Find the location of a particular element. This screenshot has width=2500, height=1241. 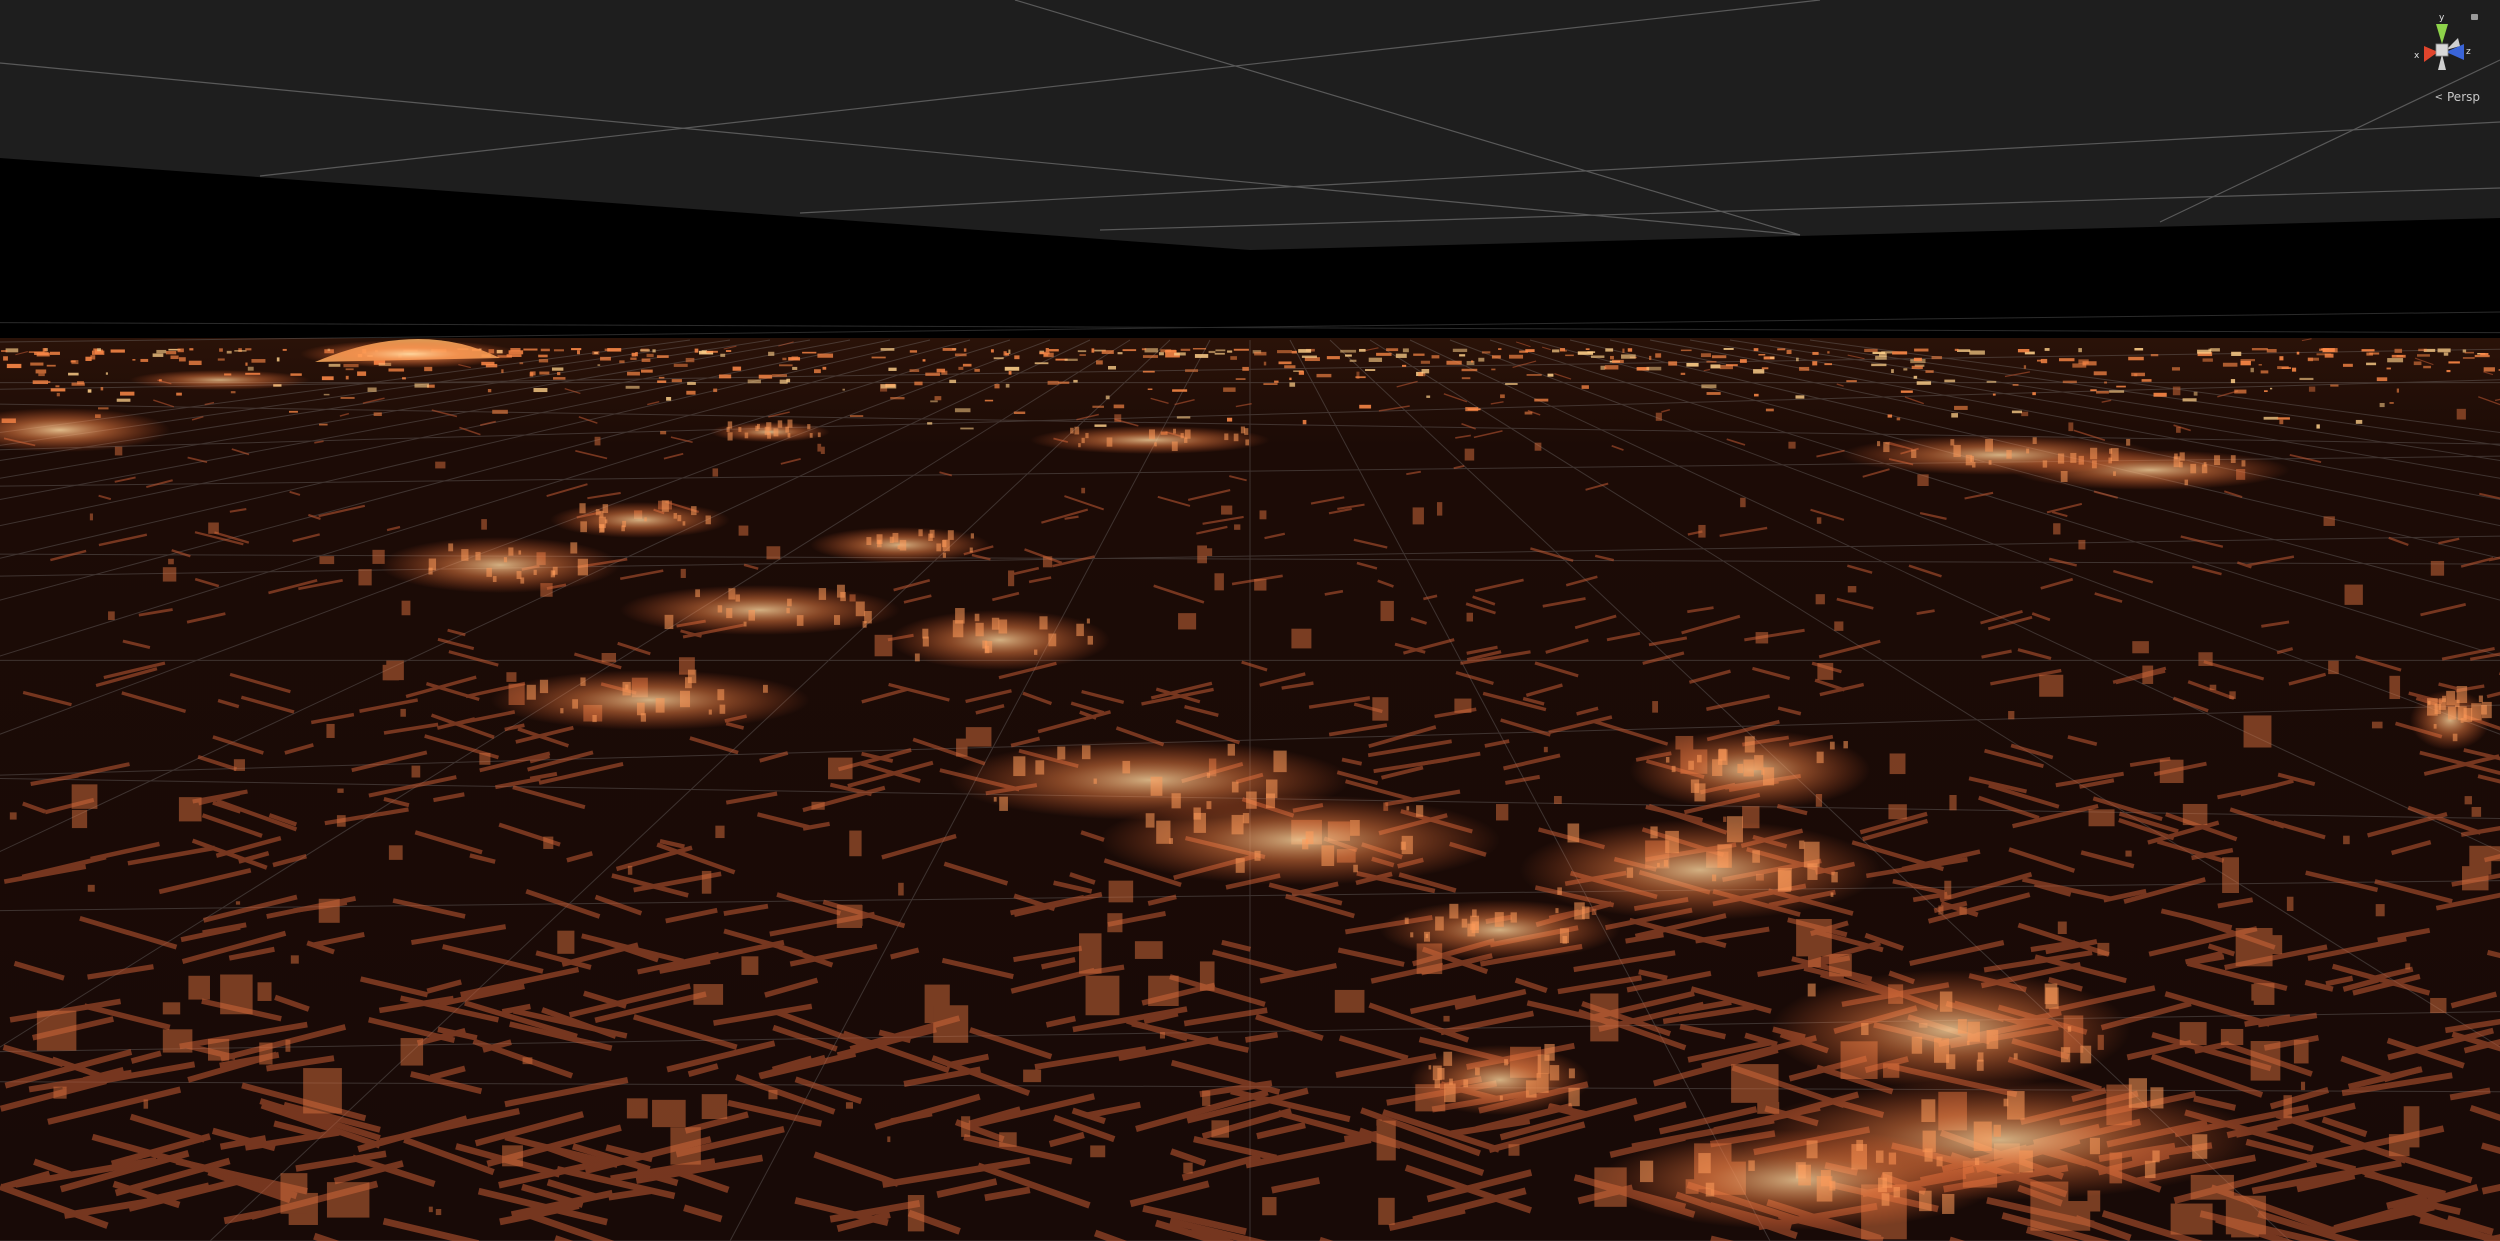

distant-glow-halo is located at coordinates (410, 354).